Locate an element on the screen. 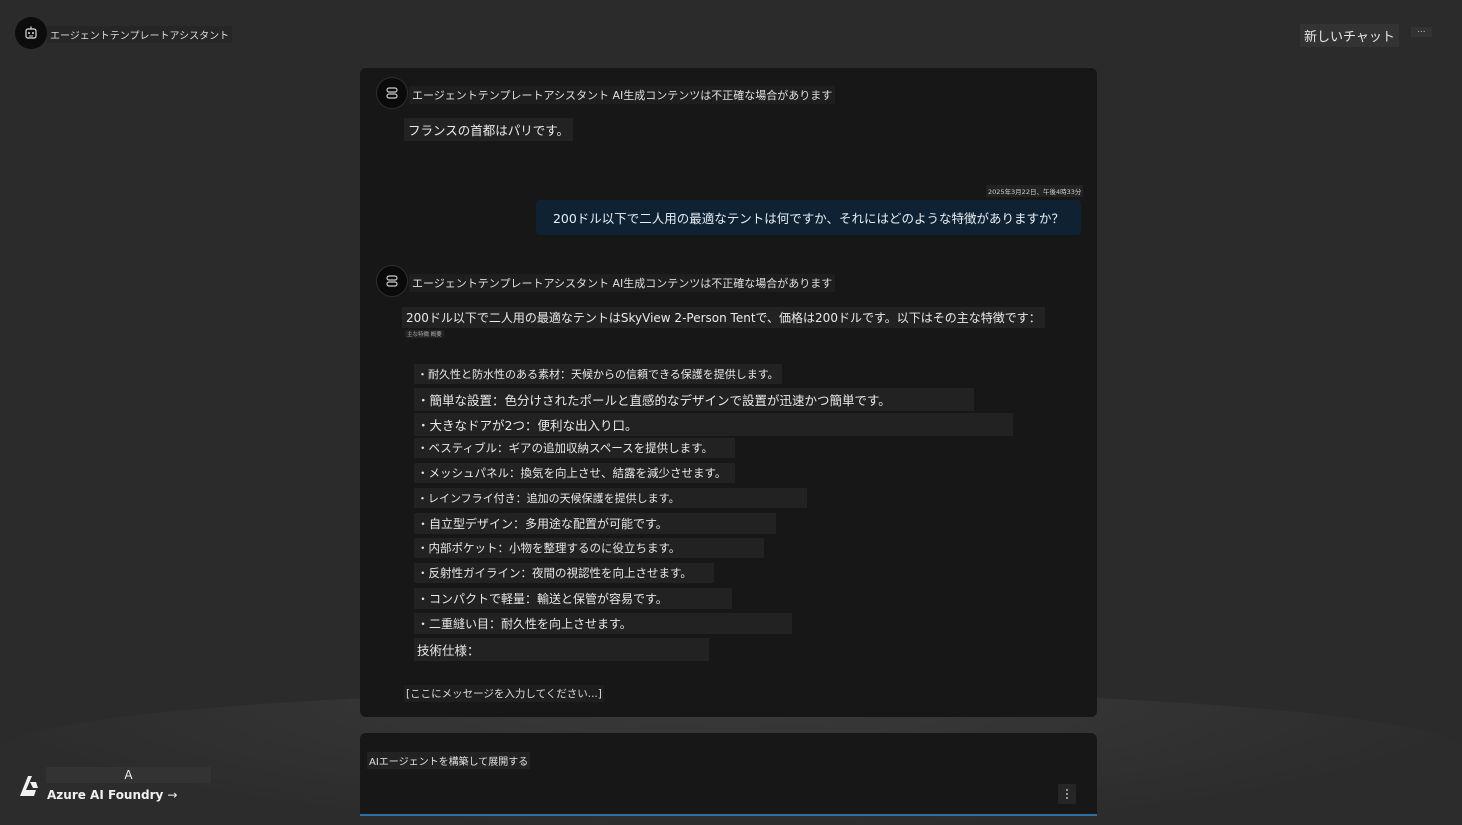 The height and width of the screenshot is (825, 1462). feature-item: ・大きなドアが2つ：便利な出入り口。 is located at coordinates (713, 424).